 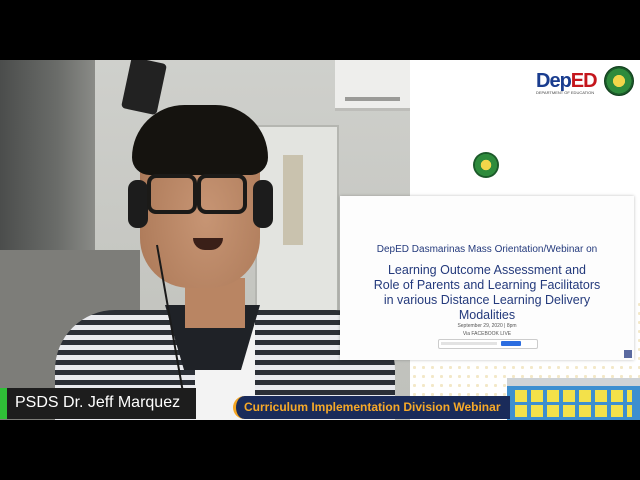 What do you see at coordinates (293, 200) in the screenshot?
I see `door-window` at bounding box center [293, 200].